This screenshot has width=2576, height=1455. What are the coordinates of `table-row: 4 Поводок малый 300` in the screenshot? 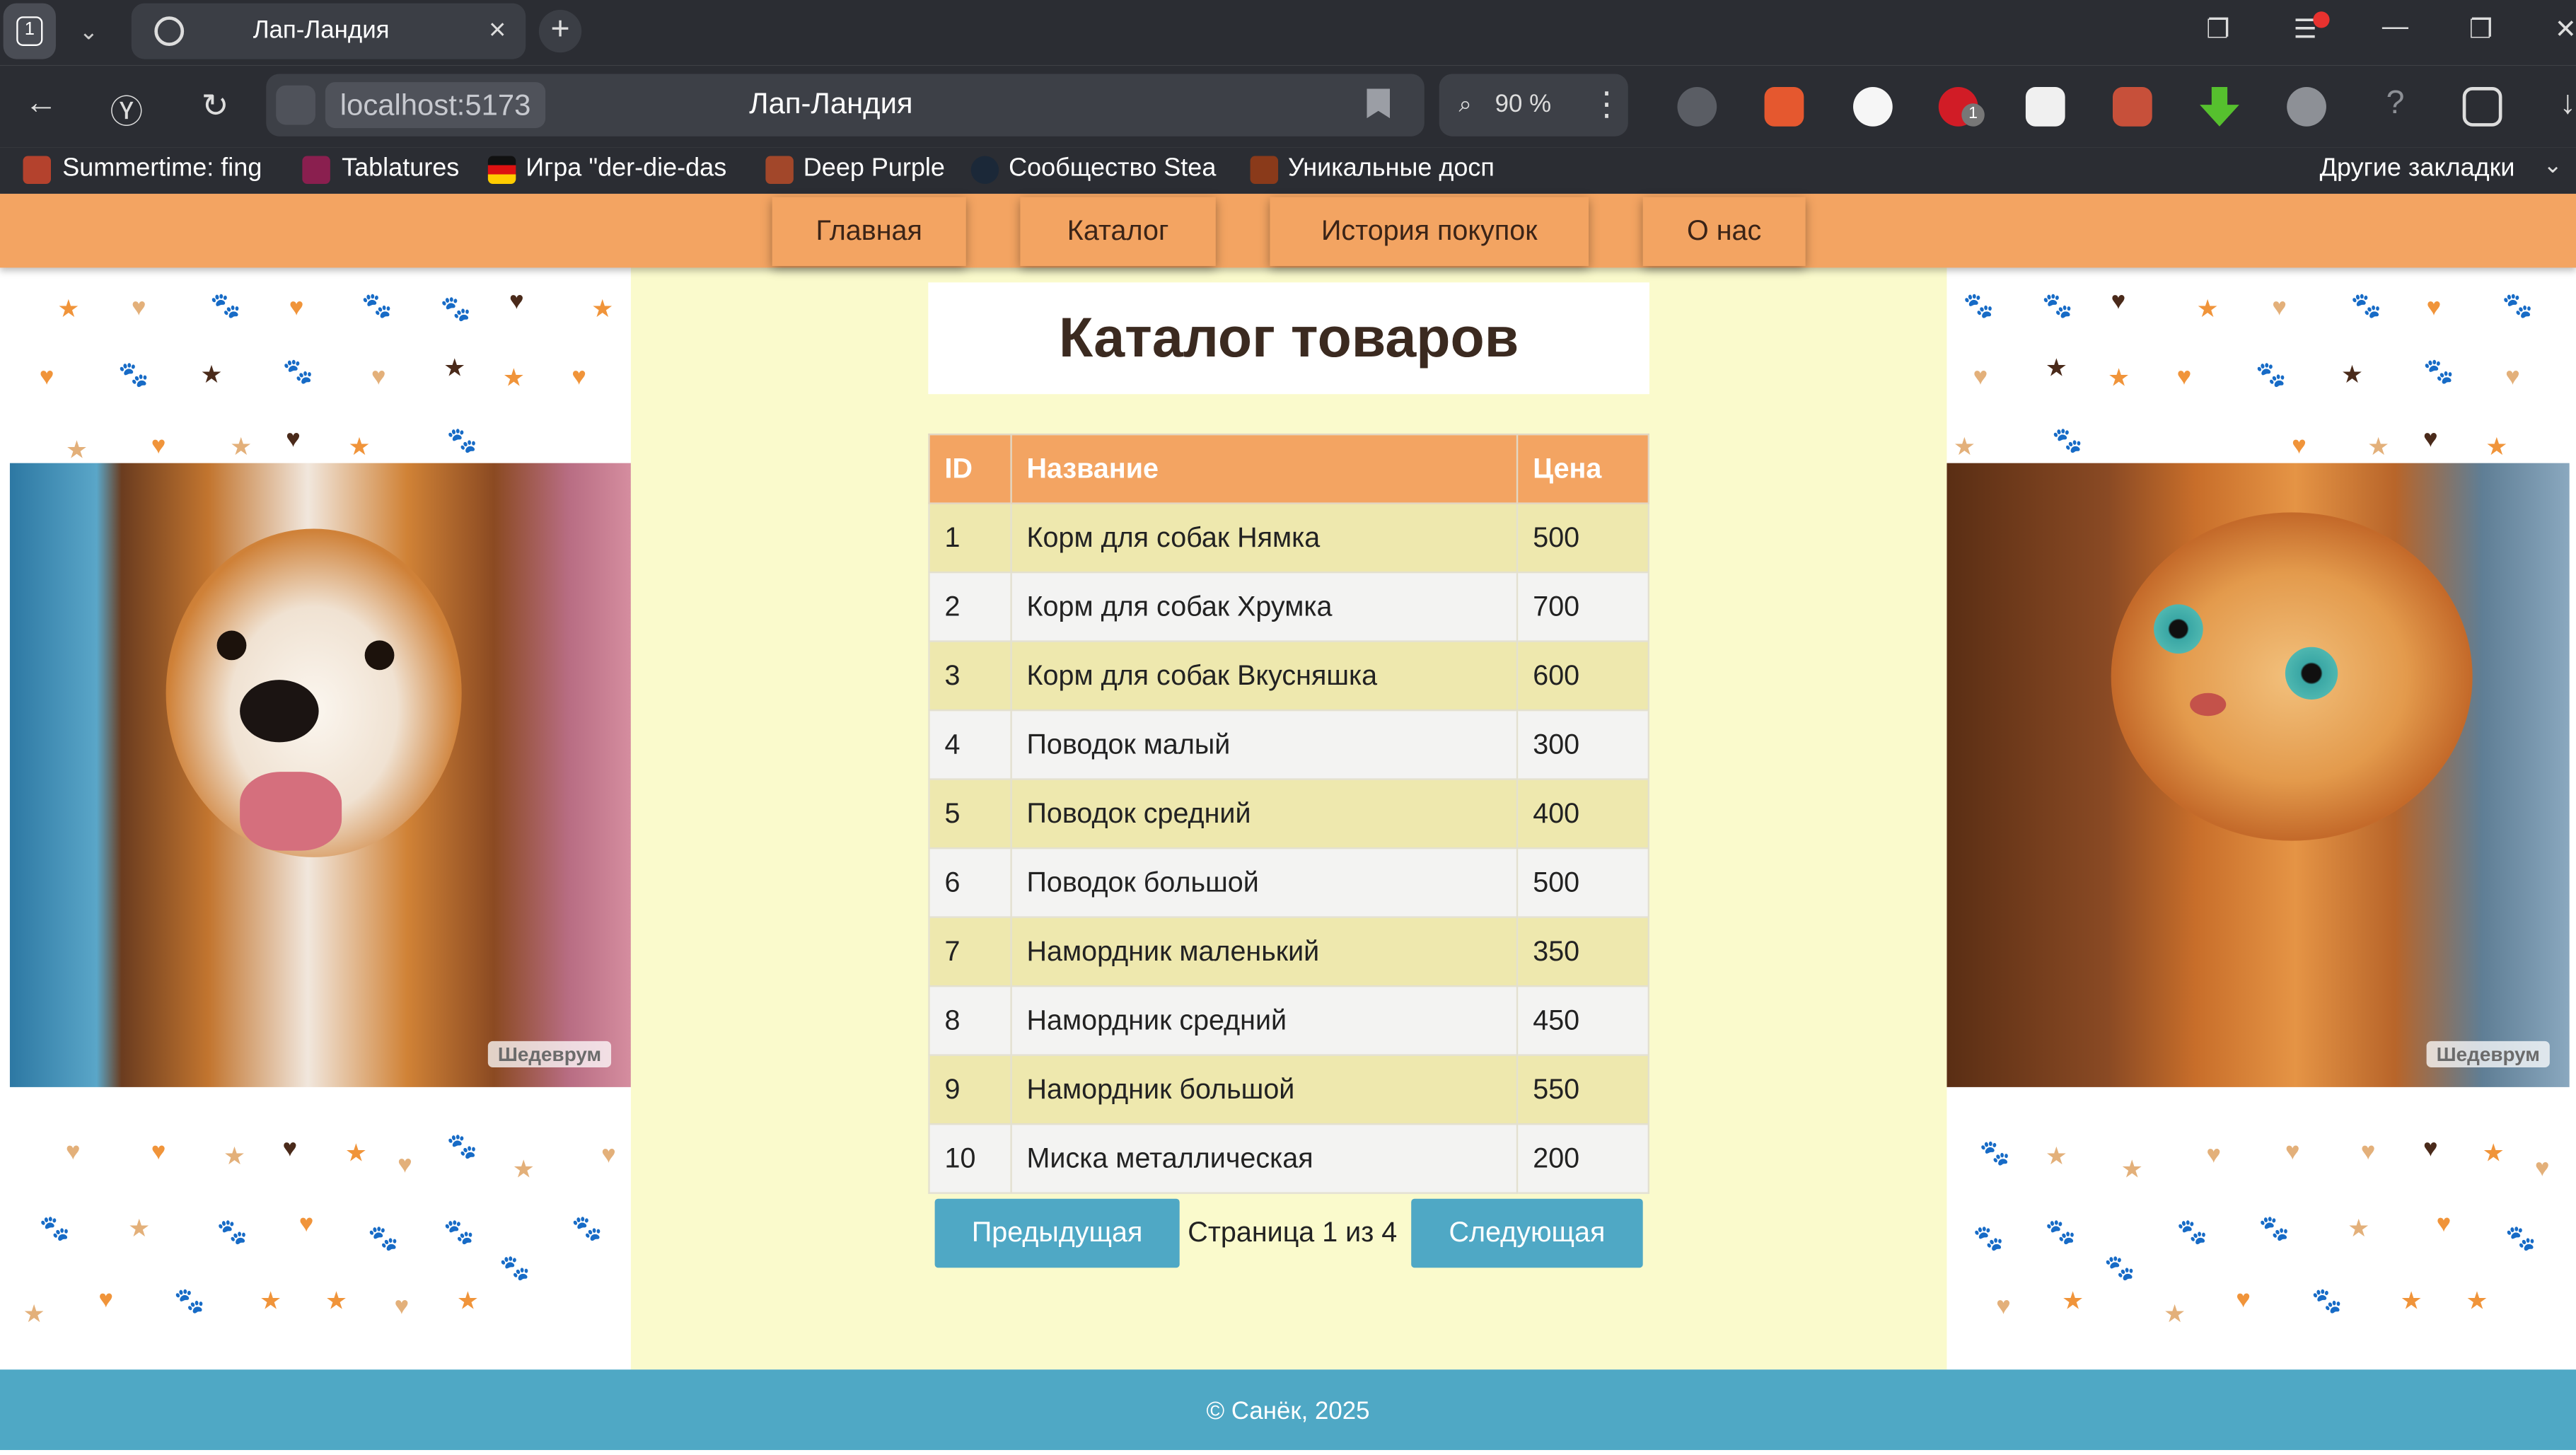 It's located at (1288, 745).